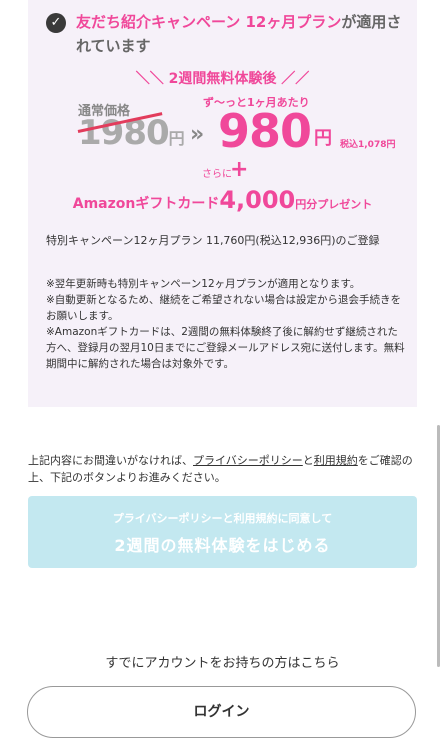  Describe the element at coordinates (222, 545) in the screenshot. I see `trial-button-label: 2週間の無料体験をはじめる` at that location.